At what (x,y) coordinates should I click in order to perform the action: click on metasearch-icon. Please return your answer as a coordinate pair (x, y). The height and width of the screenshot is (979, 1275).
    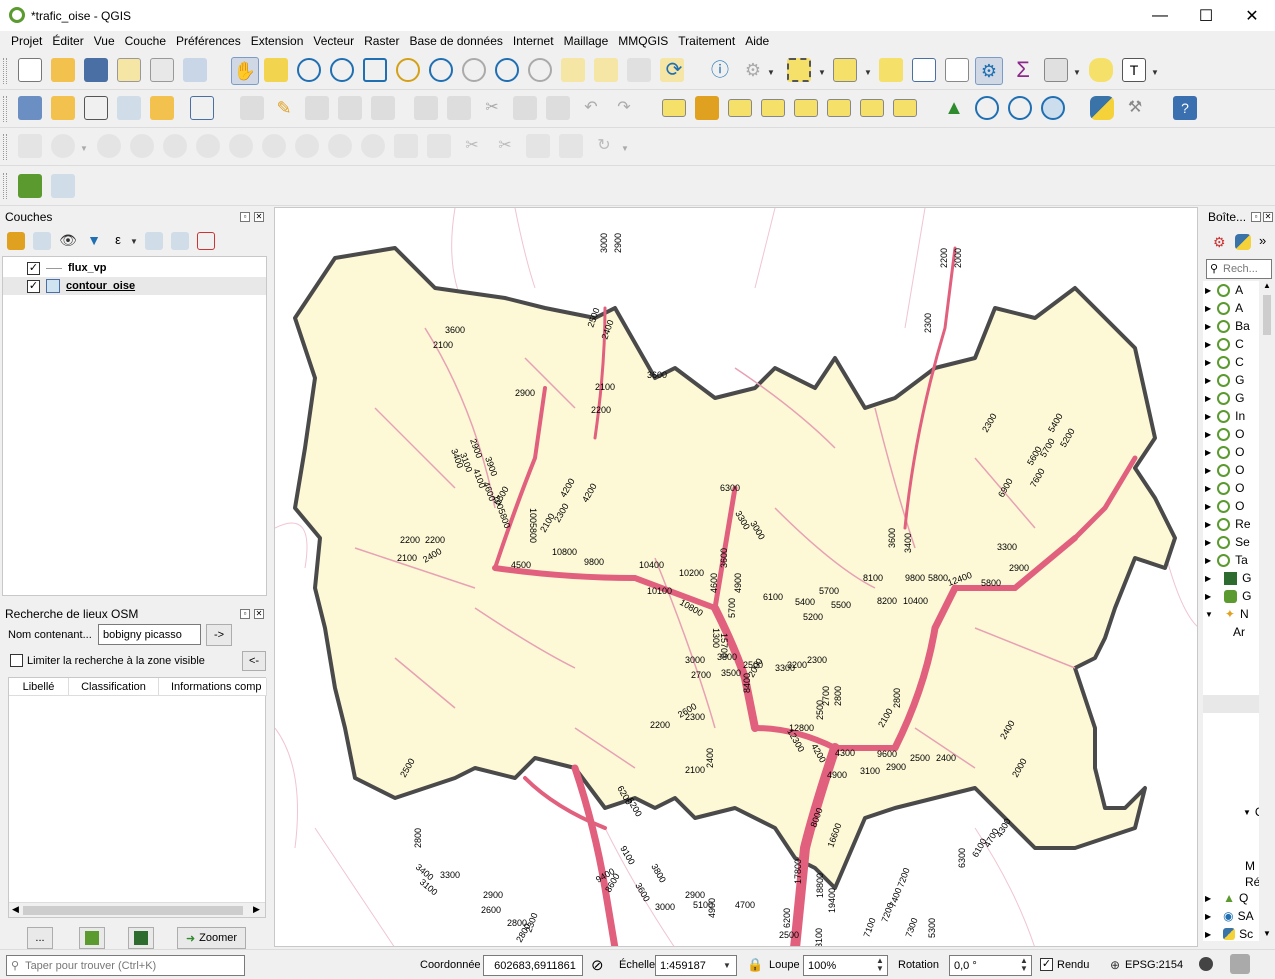
    Looking at the image, I should click on (987, 108).